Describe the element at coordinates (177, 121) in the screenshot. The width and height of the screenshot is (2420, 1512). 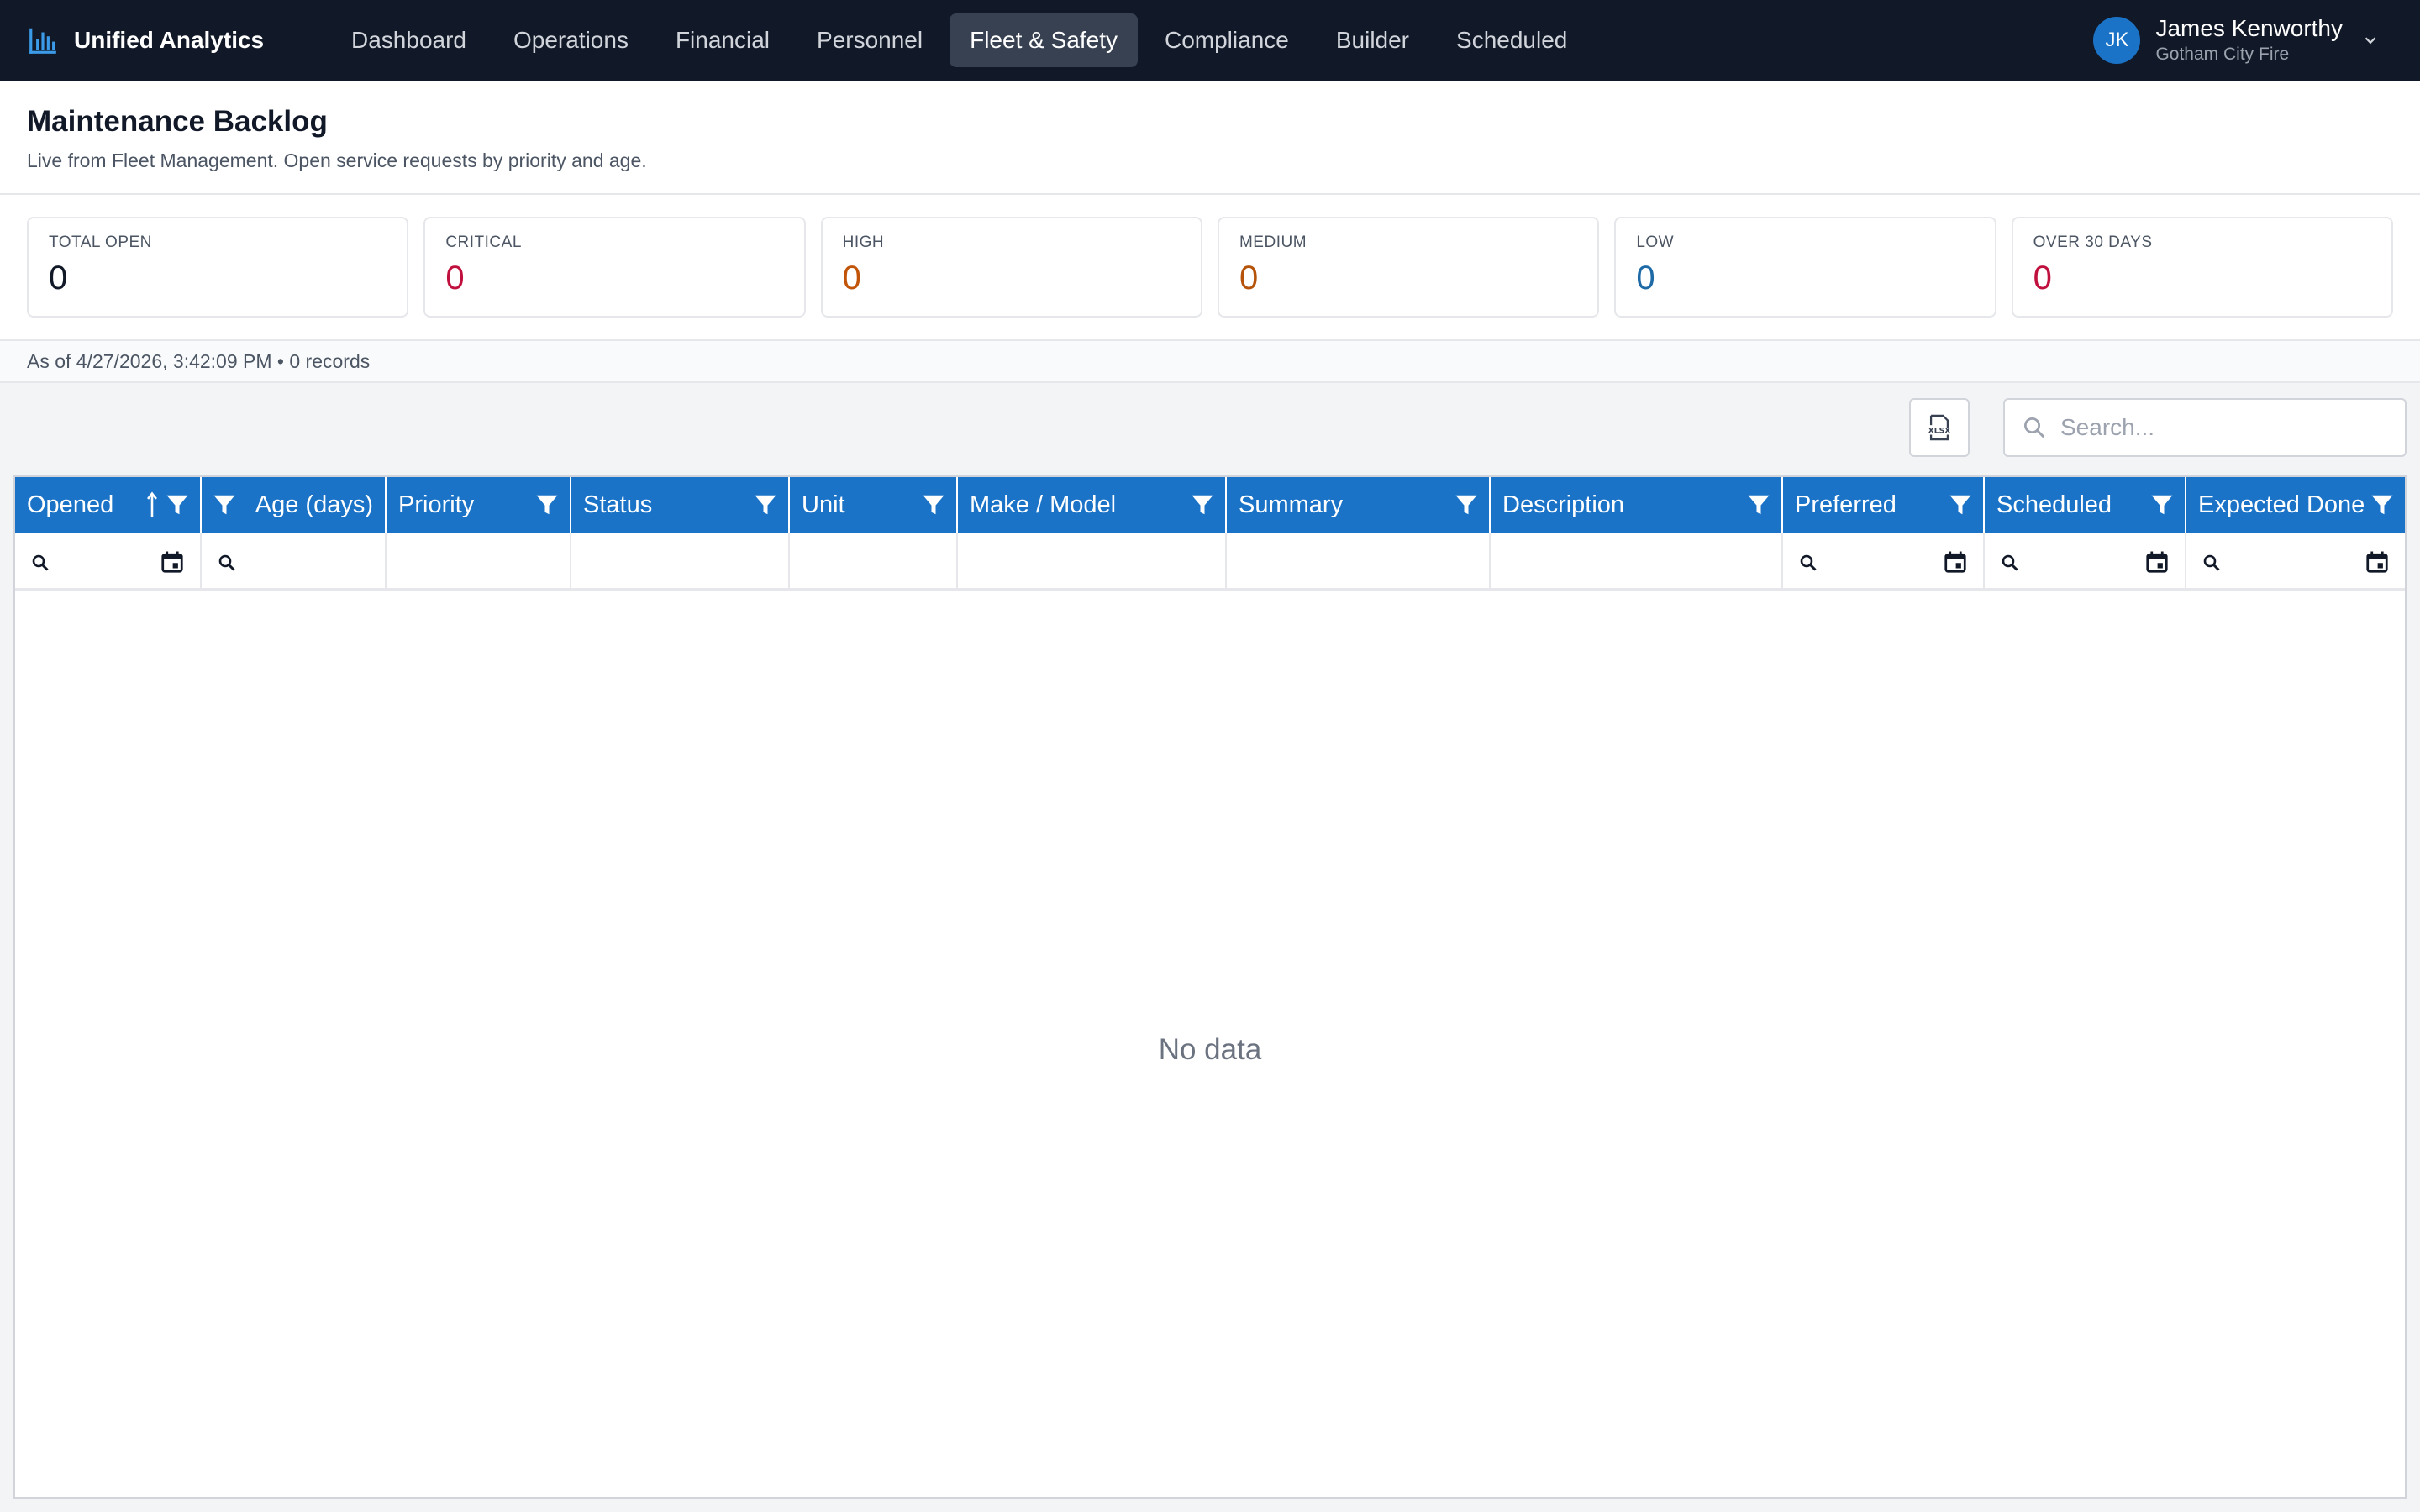
I see `page-title: Maintenance Backlog` at that location.